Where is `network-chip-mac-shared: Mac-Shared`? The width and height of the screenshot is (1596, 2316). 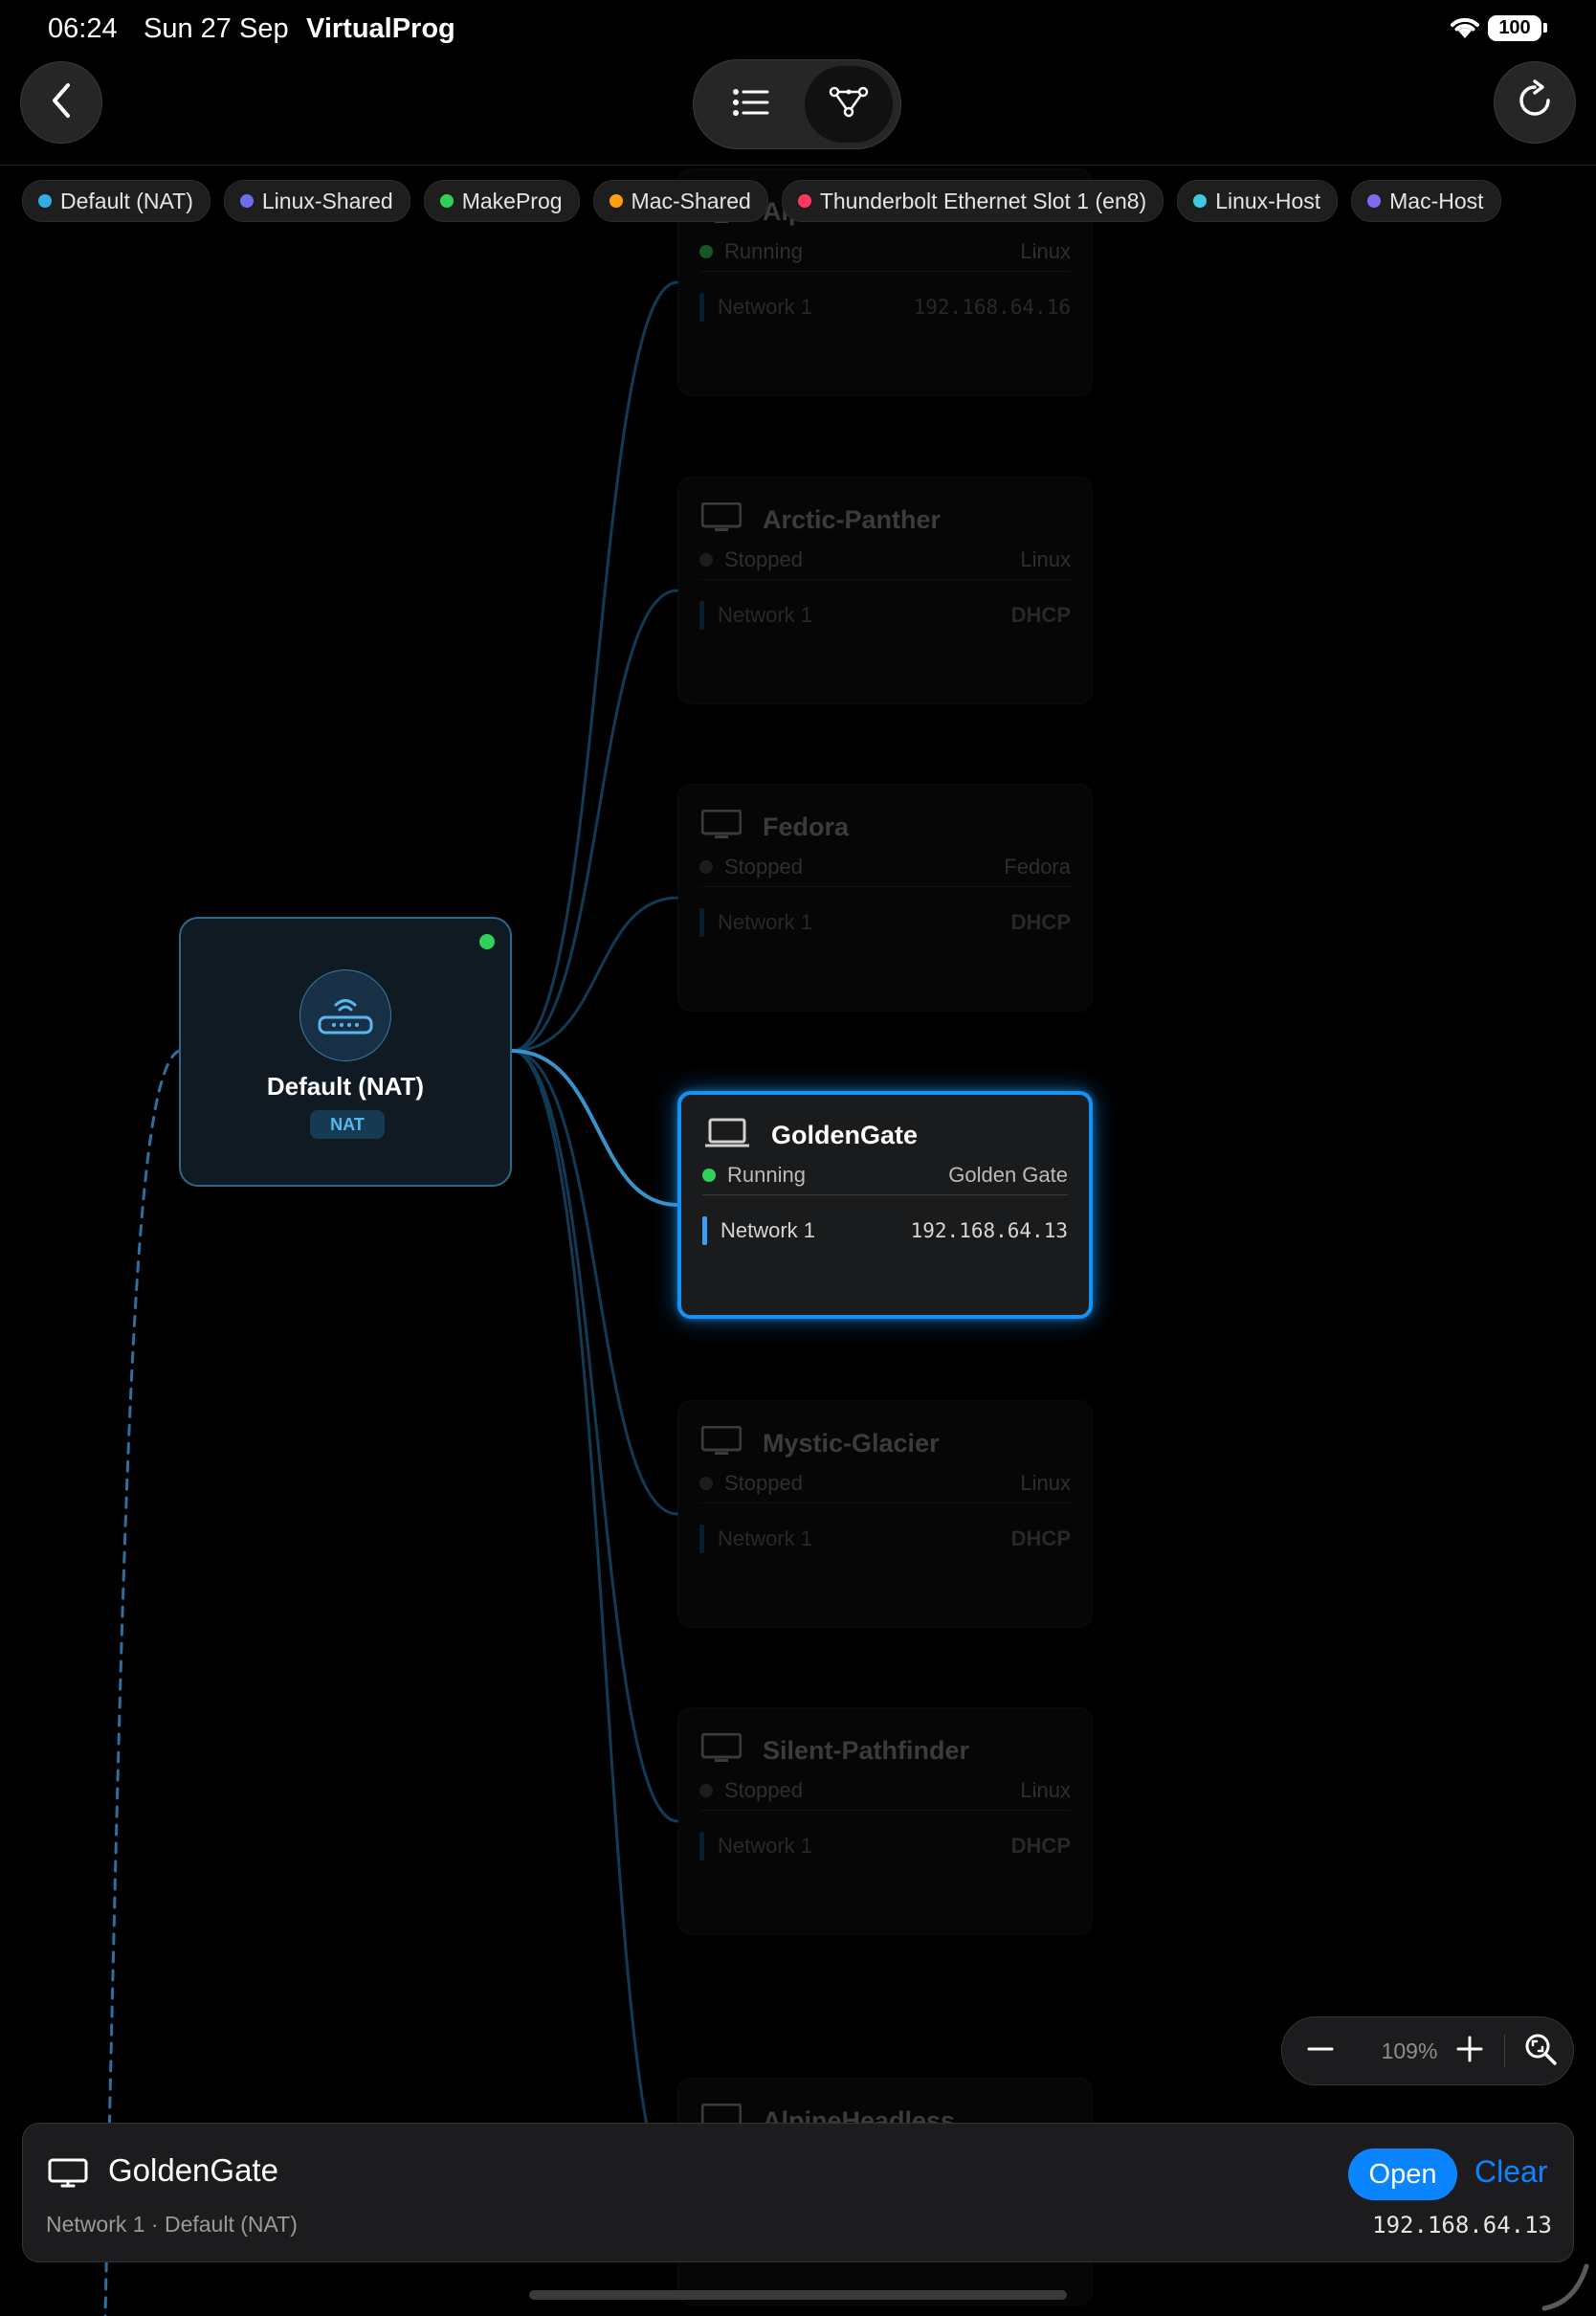 network-chip-mac-shared: Mac-Shared is located at coordinates (680, 201).